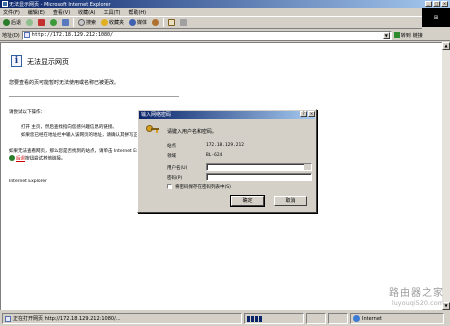 The height and width of the screenshot is (326, 450). What do you see at coordinates (274, 318) in the screenshot?
I see `progress-bar` at bounding box center [274, 318].